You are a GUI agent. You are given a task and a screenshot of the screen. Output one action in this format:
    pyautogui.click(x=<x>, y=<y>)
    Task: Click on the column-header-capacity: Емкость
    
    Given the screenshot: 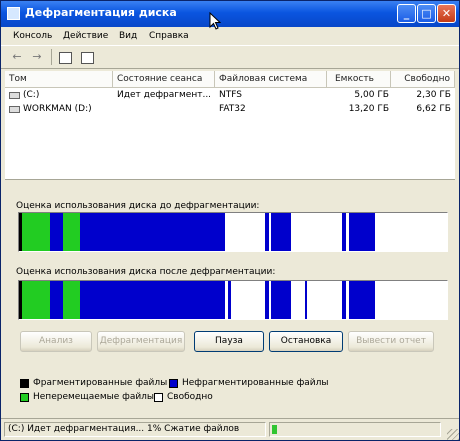 What is the action you would take?
    pyautogui.click(x=359, y=79)
    